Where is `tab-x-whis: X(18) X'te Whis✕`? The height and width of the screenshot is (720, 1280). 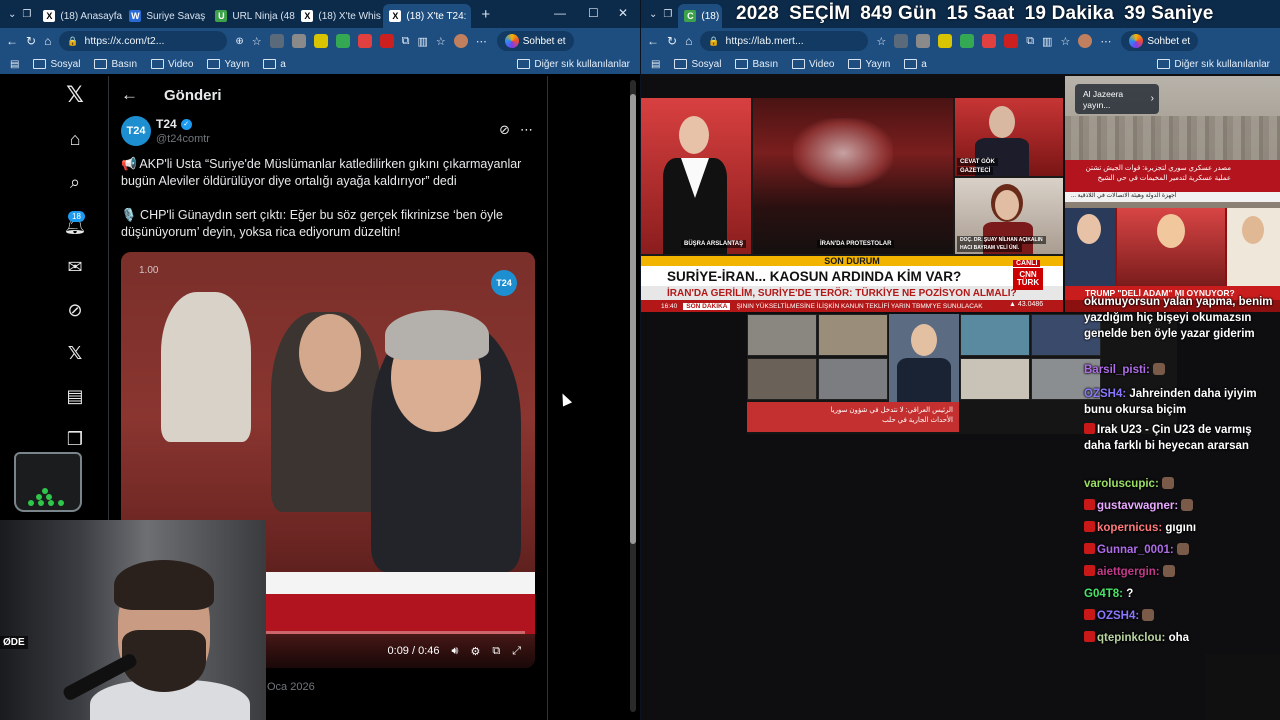
tab-x-whis: X(18) X'te Whis✕ is located at coordinates (339, 16).